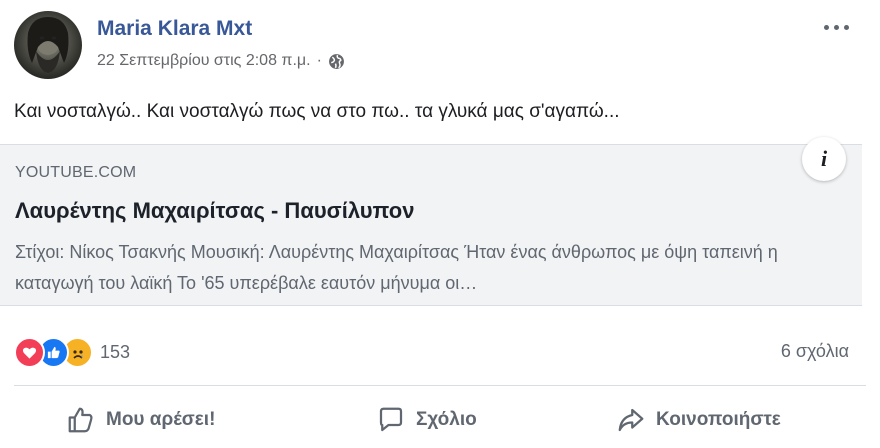 Image resolution: width=880 pixels, height=448 pixels. I want to click on link-title: Λαυρέντης Μαχαιρίτσας - Παυσίλυπον, so click(214, 211).